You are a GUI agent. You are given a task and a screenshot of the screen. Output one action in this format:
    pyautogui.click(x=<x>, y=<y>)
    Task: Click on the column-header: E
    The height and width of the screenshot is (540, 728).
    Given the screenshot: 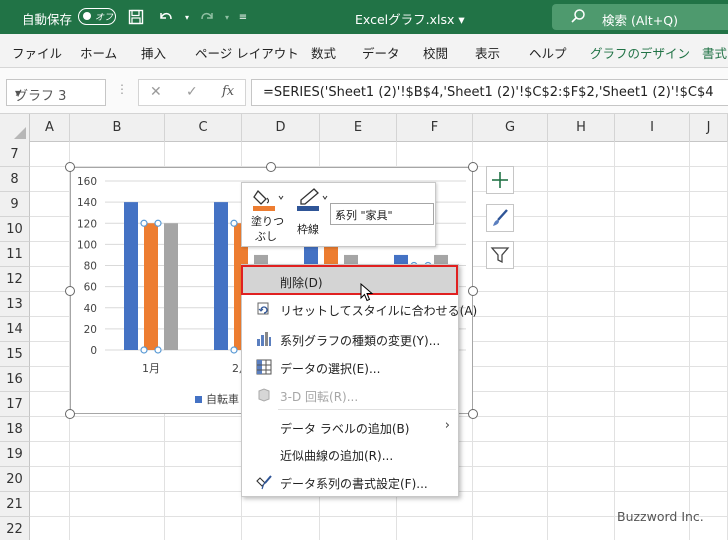 What is the action you would take?
    pyautogui.click(x=358, y=128)
    